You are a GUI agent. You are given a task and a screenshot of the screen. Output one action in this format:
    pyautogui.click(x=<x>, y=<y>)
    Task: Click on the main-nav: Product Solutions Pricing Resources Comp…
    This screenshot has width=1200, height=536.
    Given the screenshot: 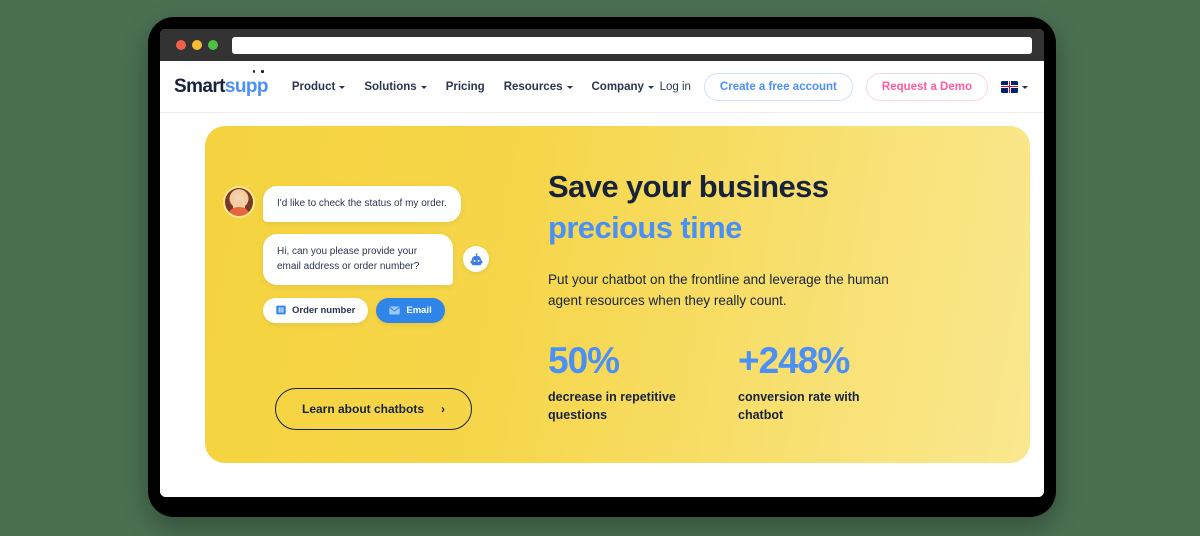 What is the action you would take?
    pyautogui.click(x=473, y=87)
    